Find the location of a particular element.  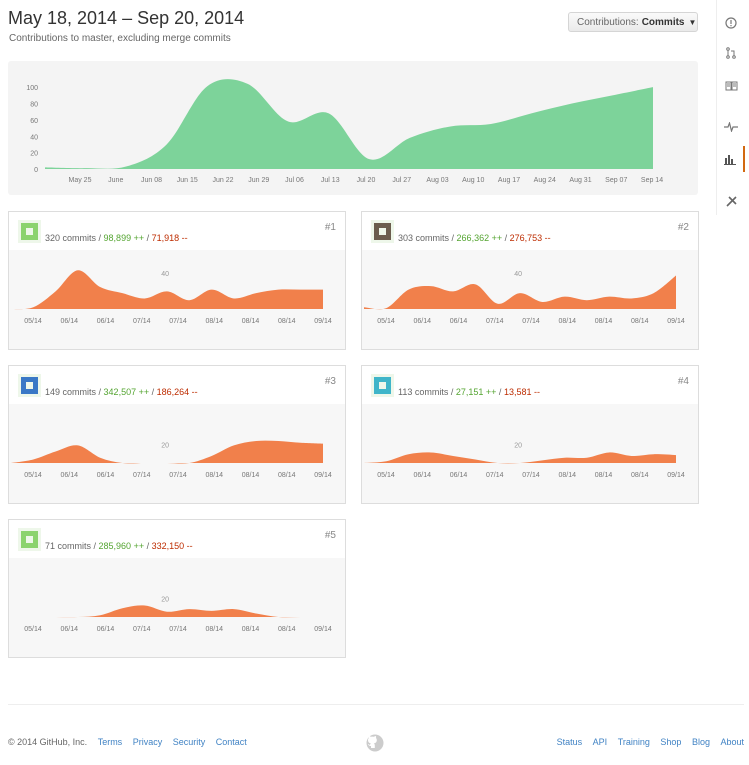

footer-link-training: Training is located at coordinates (634, 742).